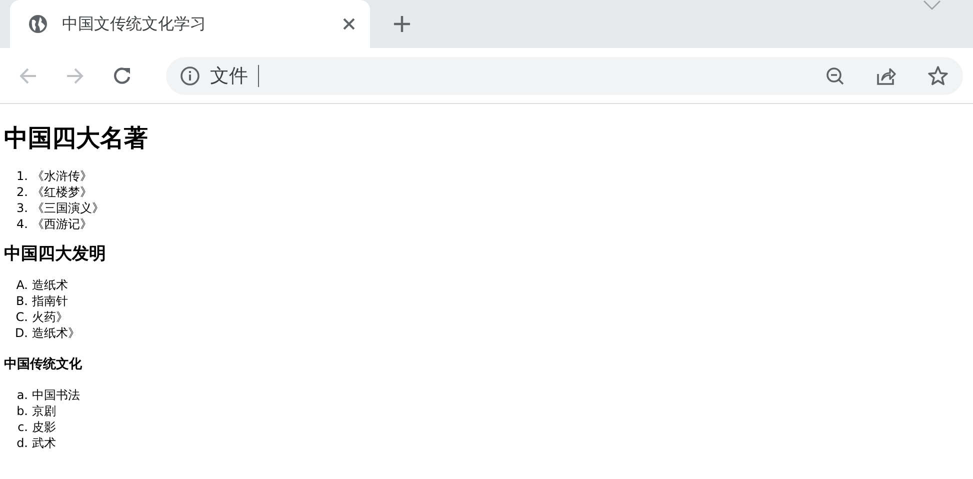 This screenshot has height=479, width=973. What do you see at coordinates (22, 224) in the screenshot?
I see `list-marker: 4.` at bounding box center [22, 224].